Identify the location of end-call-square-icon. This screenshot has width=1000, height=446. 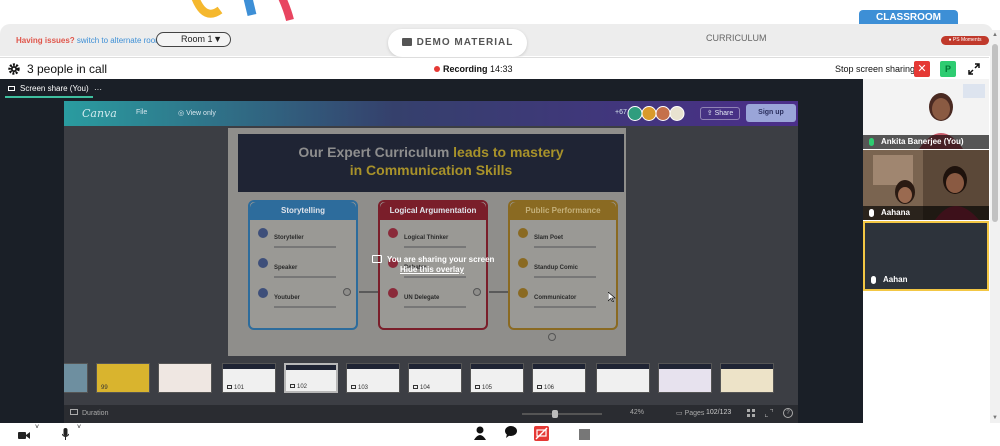
(584, 434).